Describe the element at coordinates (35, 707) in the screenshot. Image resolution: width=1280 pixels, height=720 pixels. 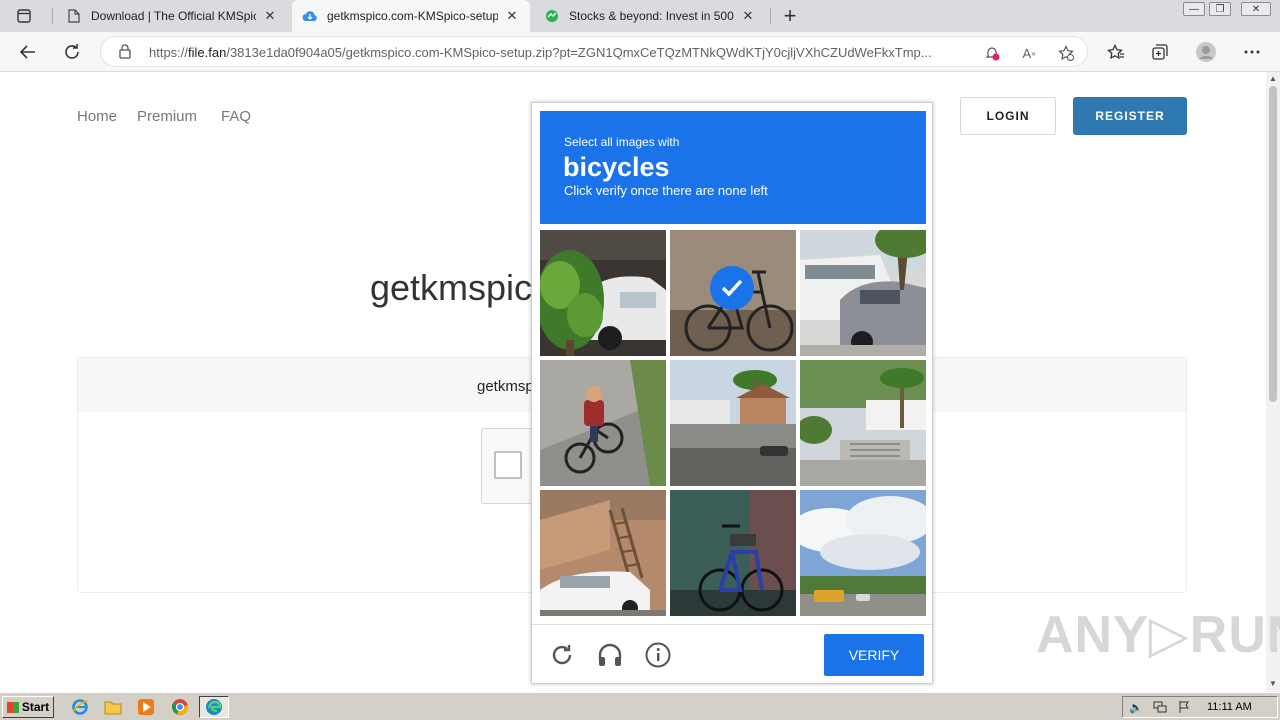
I see `start-label: Start` at that location.